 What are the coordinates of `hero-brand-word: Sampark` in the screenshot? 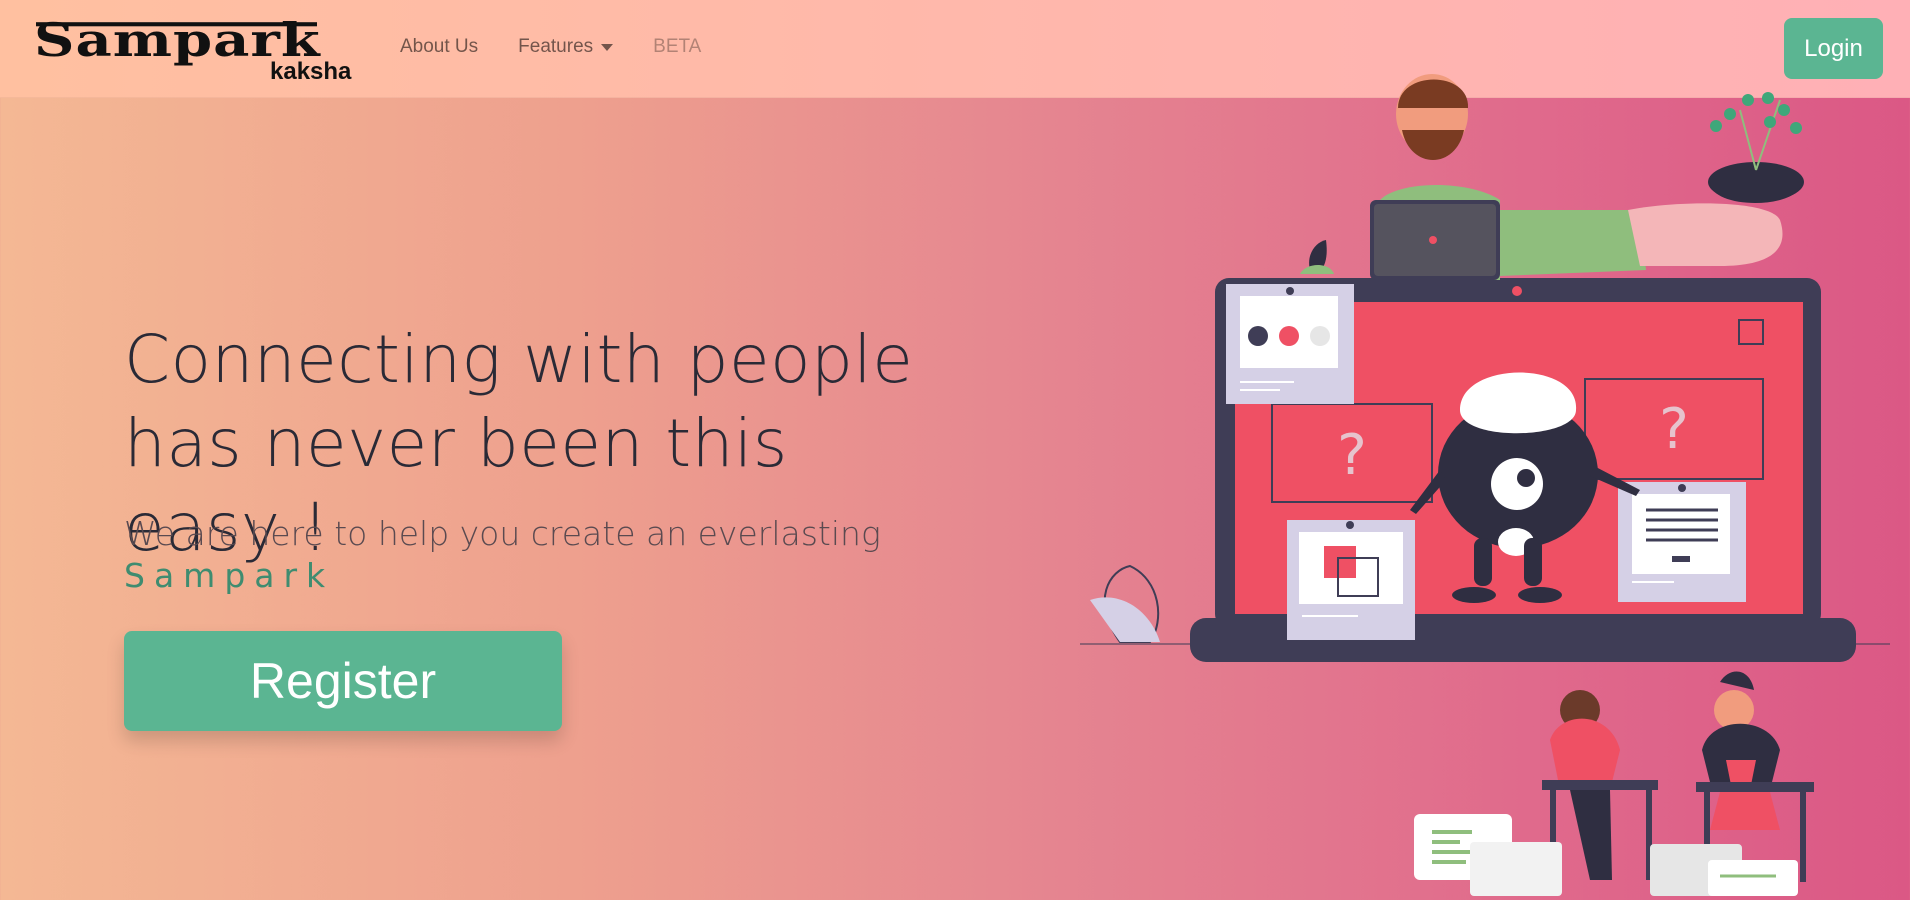 It's located at (229, 575).